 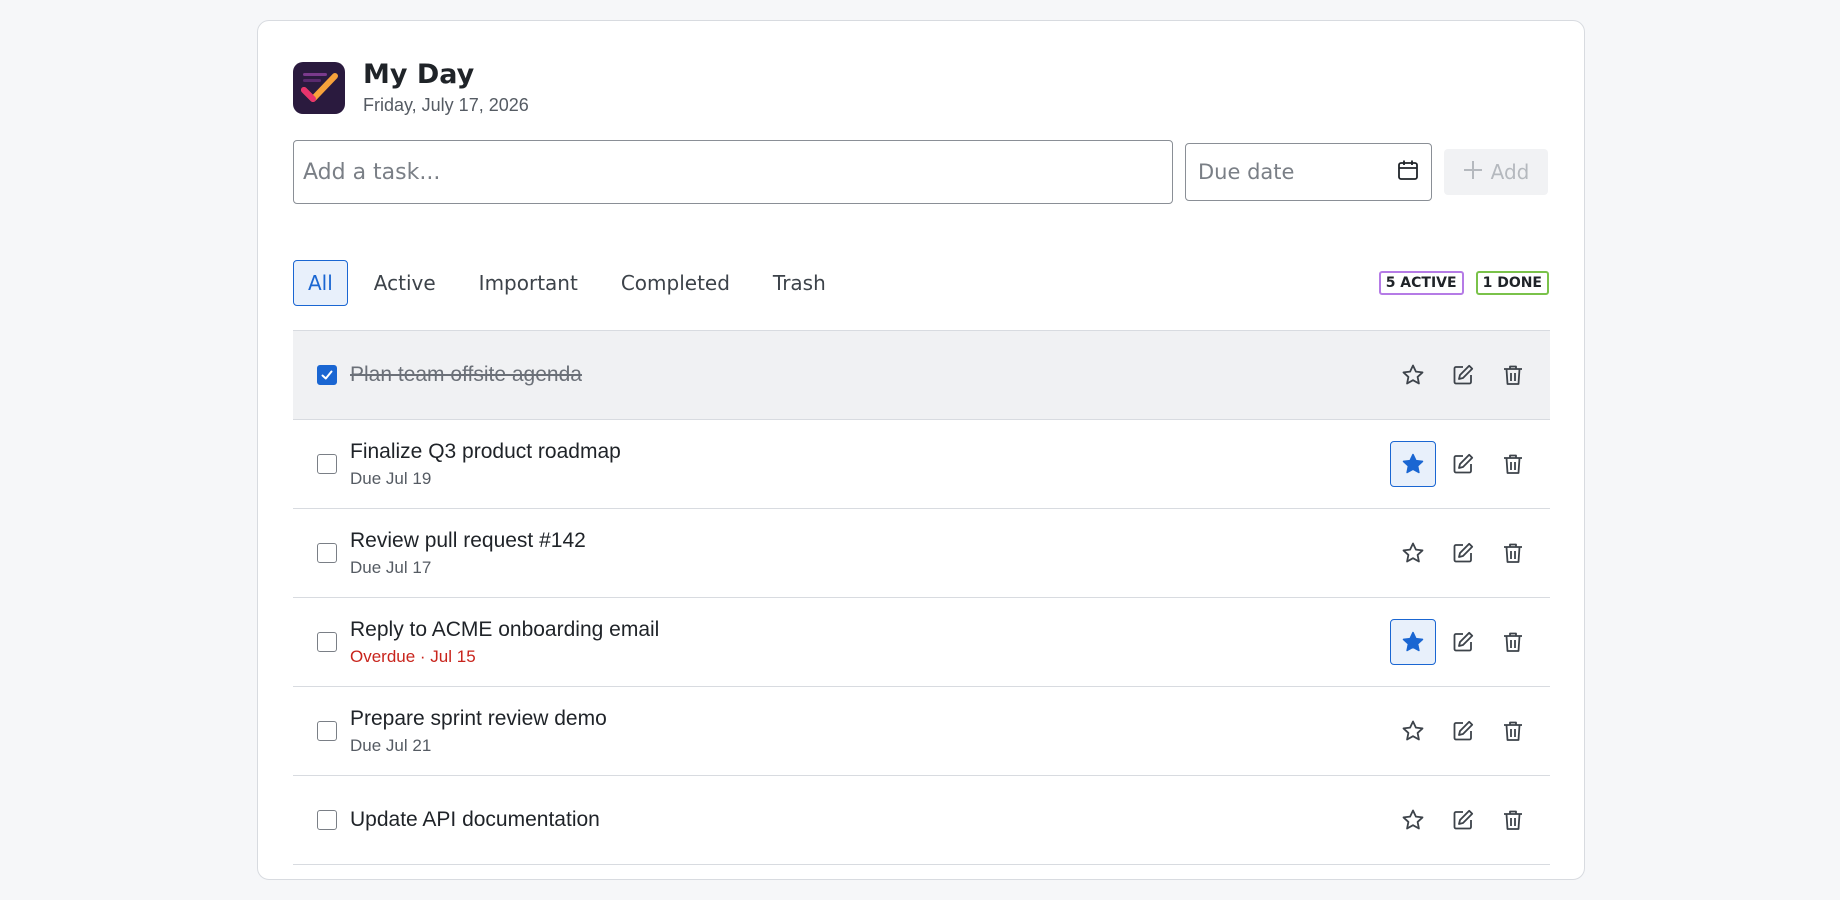 I want to click on add-button: Add, so click(x=1496, y=172).